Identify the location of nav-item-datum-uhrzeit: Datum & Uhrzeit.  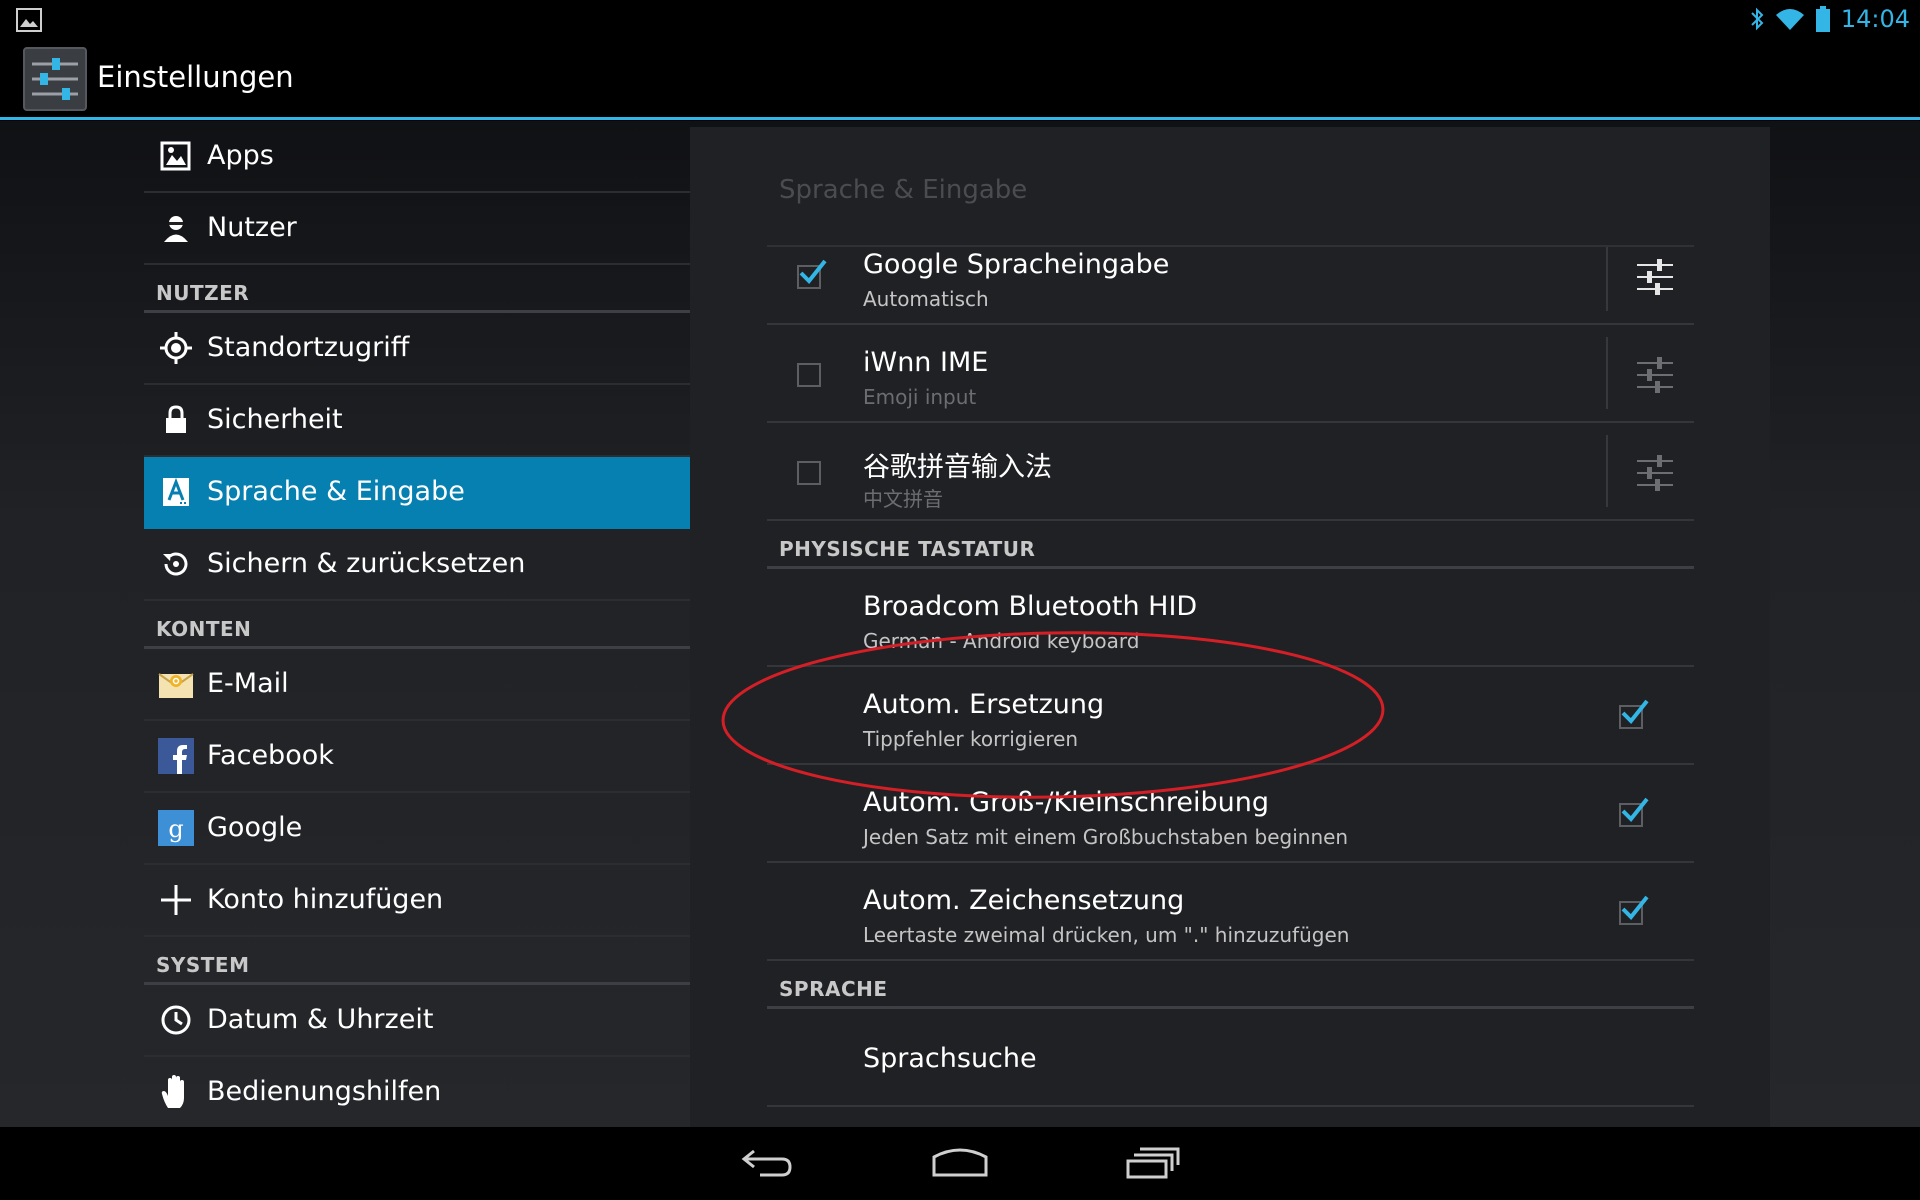
(417, 1021).